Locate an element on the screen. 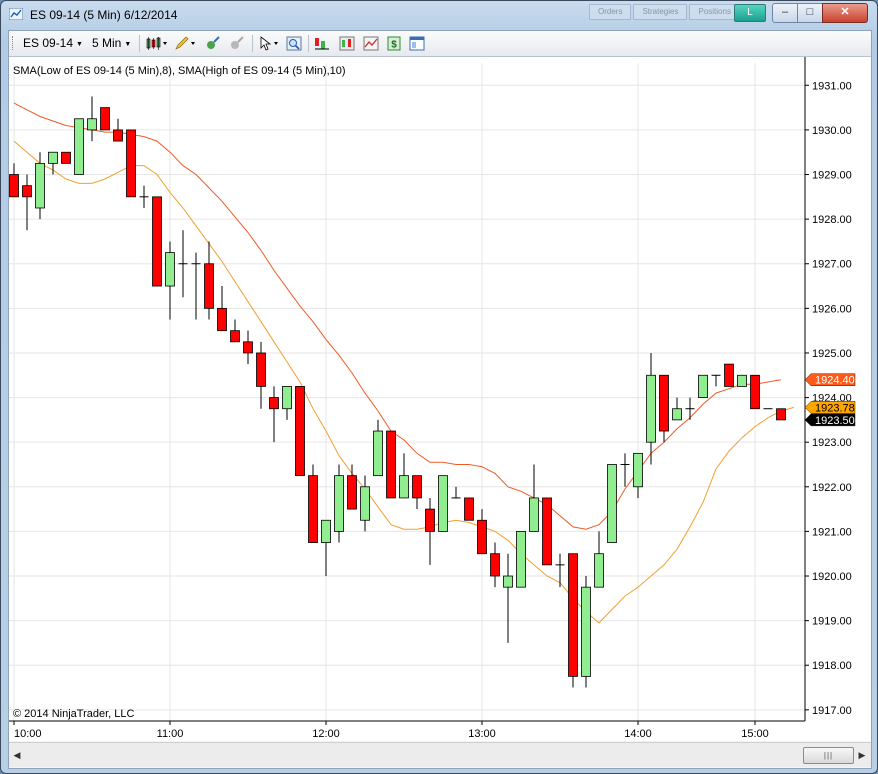 This screenshot has width=878, height=774. price-marker-label: 1924.40 is located at coordinates (835, 381).